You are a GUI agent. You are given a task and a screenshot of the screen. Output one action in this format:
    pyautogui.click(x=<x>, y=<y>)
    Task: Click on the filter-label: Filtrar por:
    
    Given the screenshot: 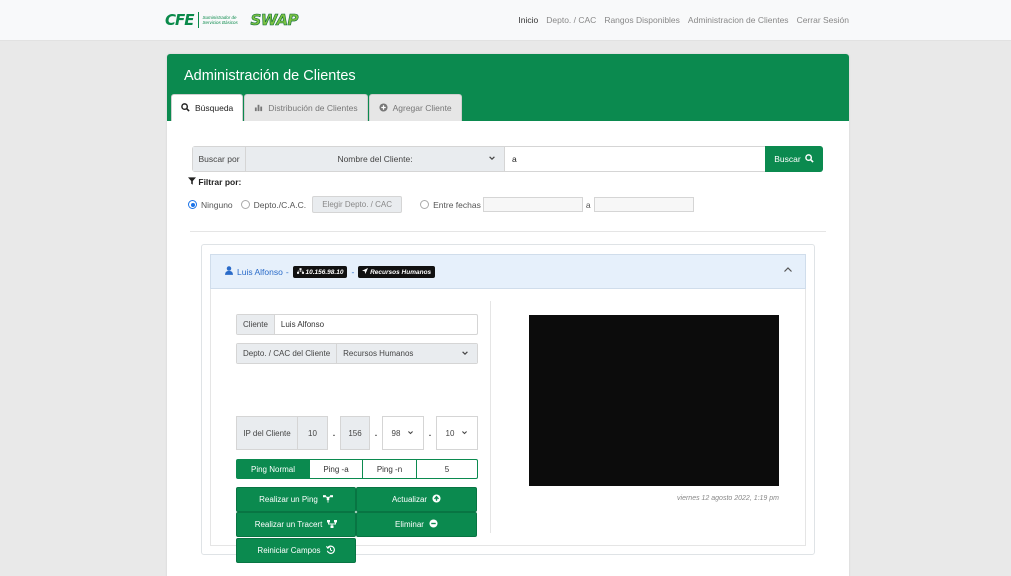 What is the action you would take?
    pyautogui.click(x=220, y=182)
    